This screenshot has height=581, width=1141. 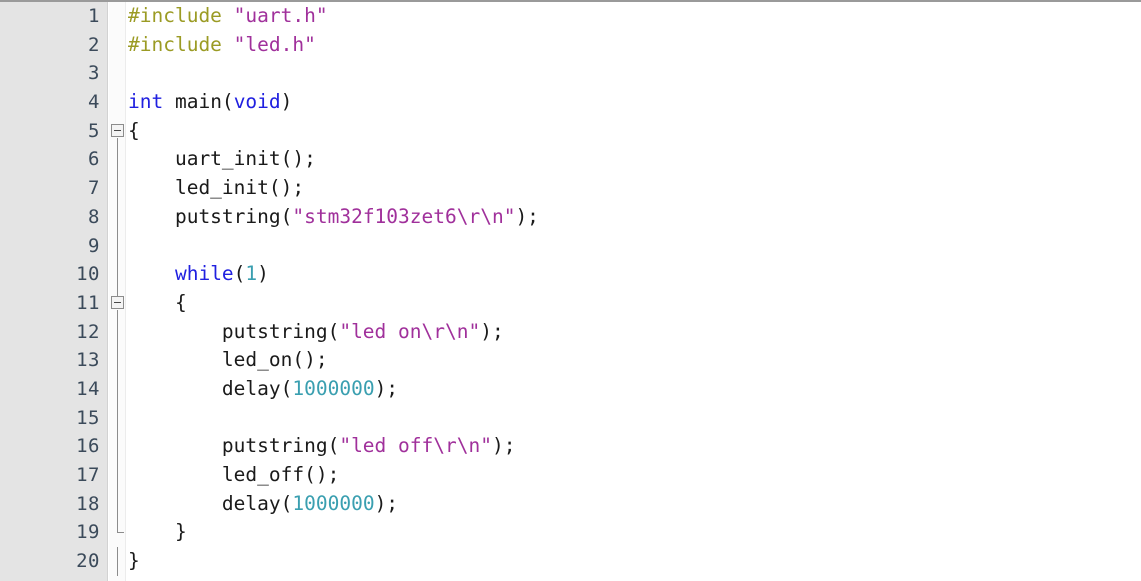 What do you see at coordinates (570, 73) in the screenshot?
I see `code-line: 3` at bounding box center [570, 73].